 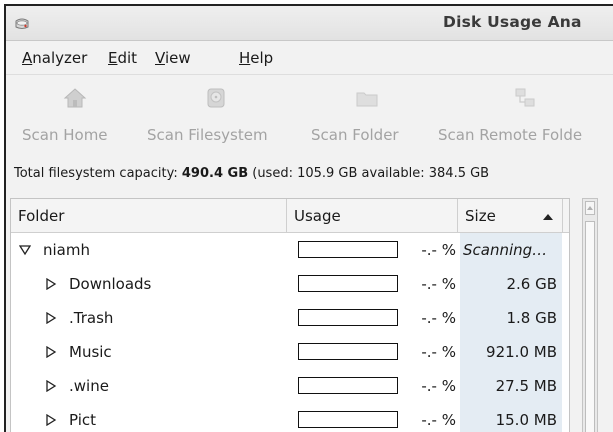 What do you see at coordinates (127, 58) in the screenshot?
I see `menu-edit-label: dit` at bounding box center [127, 58].